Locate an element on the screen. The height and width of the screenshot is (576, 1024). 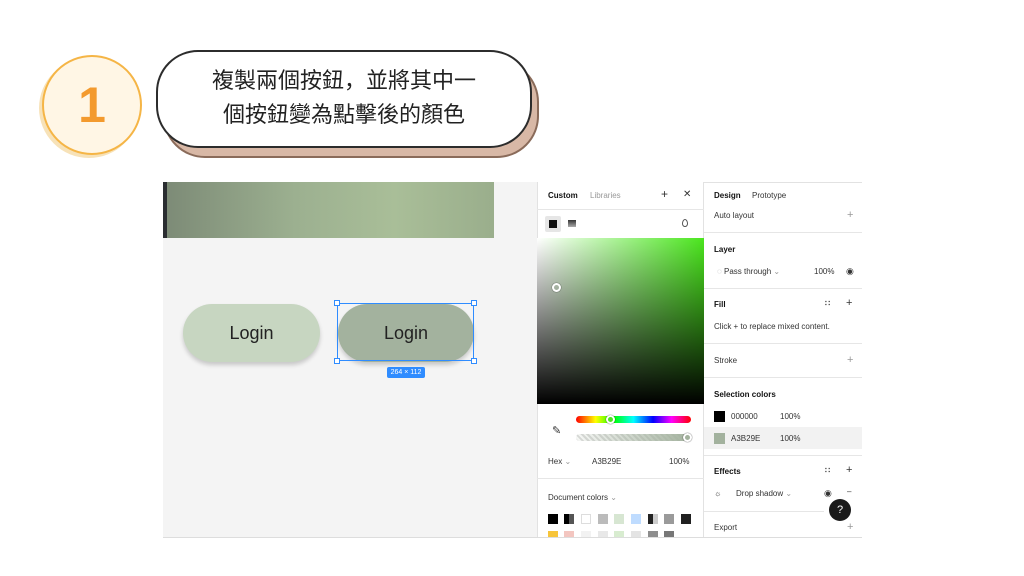
fill-hint: Click + to replace mixed content. is located at coordinates (772, 326).